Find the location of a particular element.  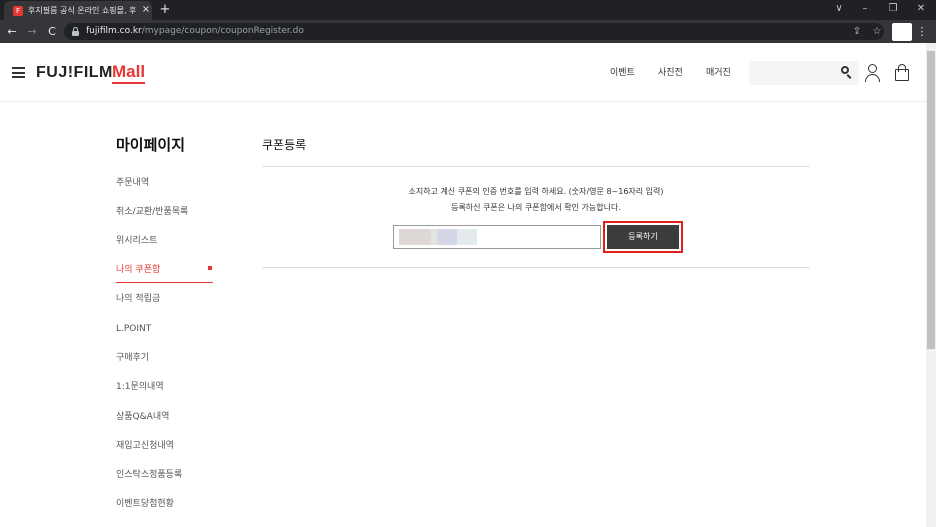

sidebar-item-wishlist: 위시리스트 is located at coordinates (136, 241).